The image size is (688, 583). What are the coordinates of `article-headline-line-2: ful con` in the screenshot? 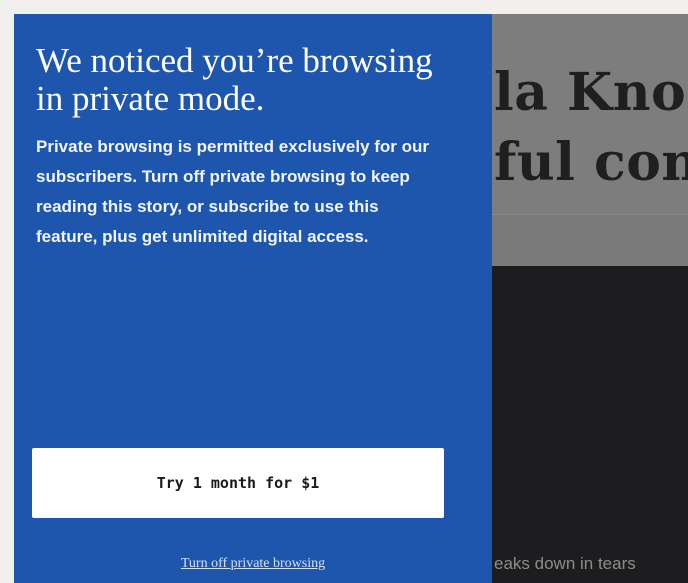 It's located at (591, 162).